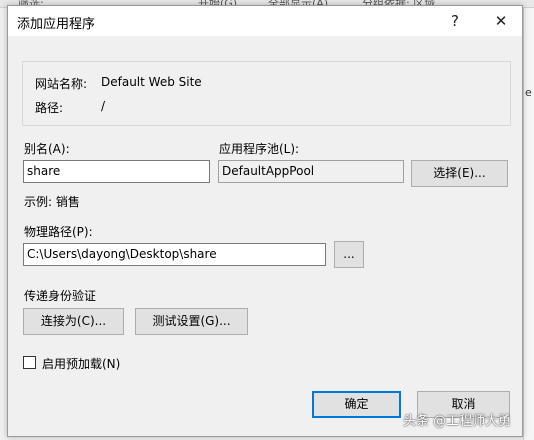 The image size is (534, 440). What do you see at coordinates (457, 421) in the screenshot?
I see `watermark-text: 头条 @工程师大勇` at bounding box center [457, 421].